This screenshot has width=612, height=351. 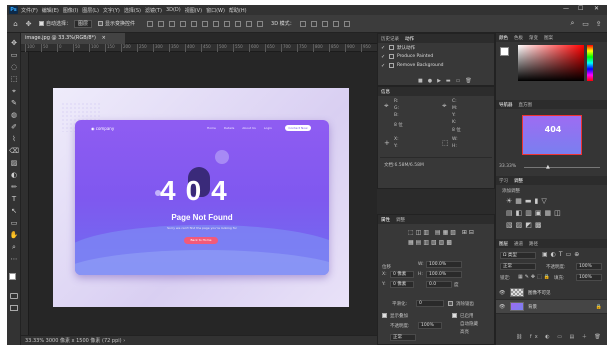 What do you see at coordinates (14, 199) in the screenshot?
I see `type-tool-icon: T` at bounding box center [14, 199].